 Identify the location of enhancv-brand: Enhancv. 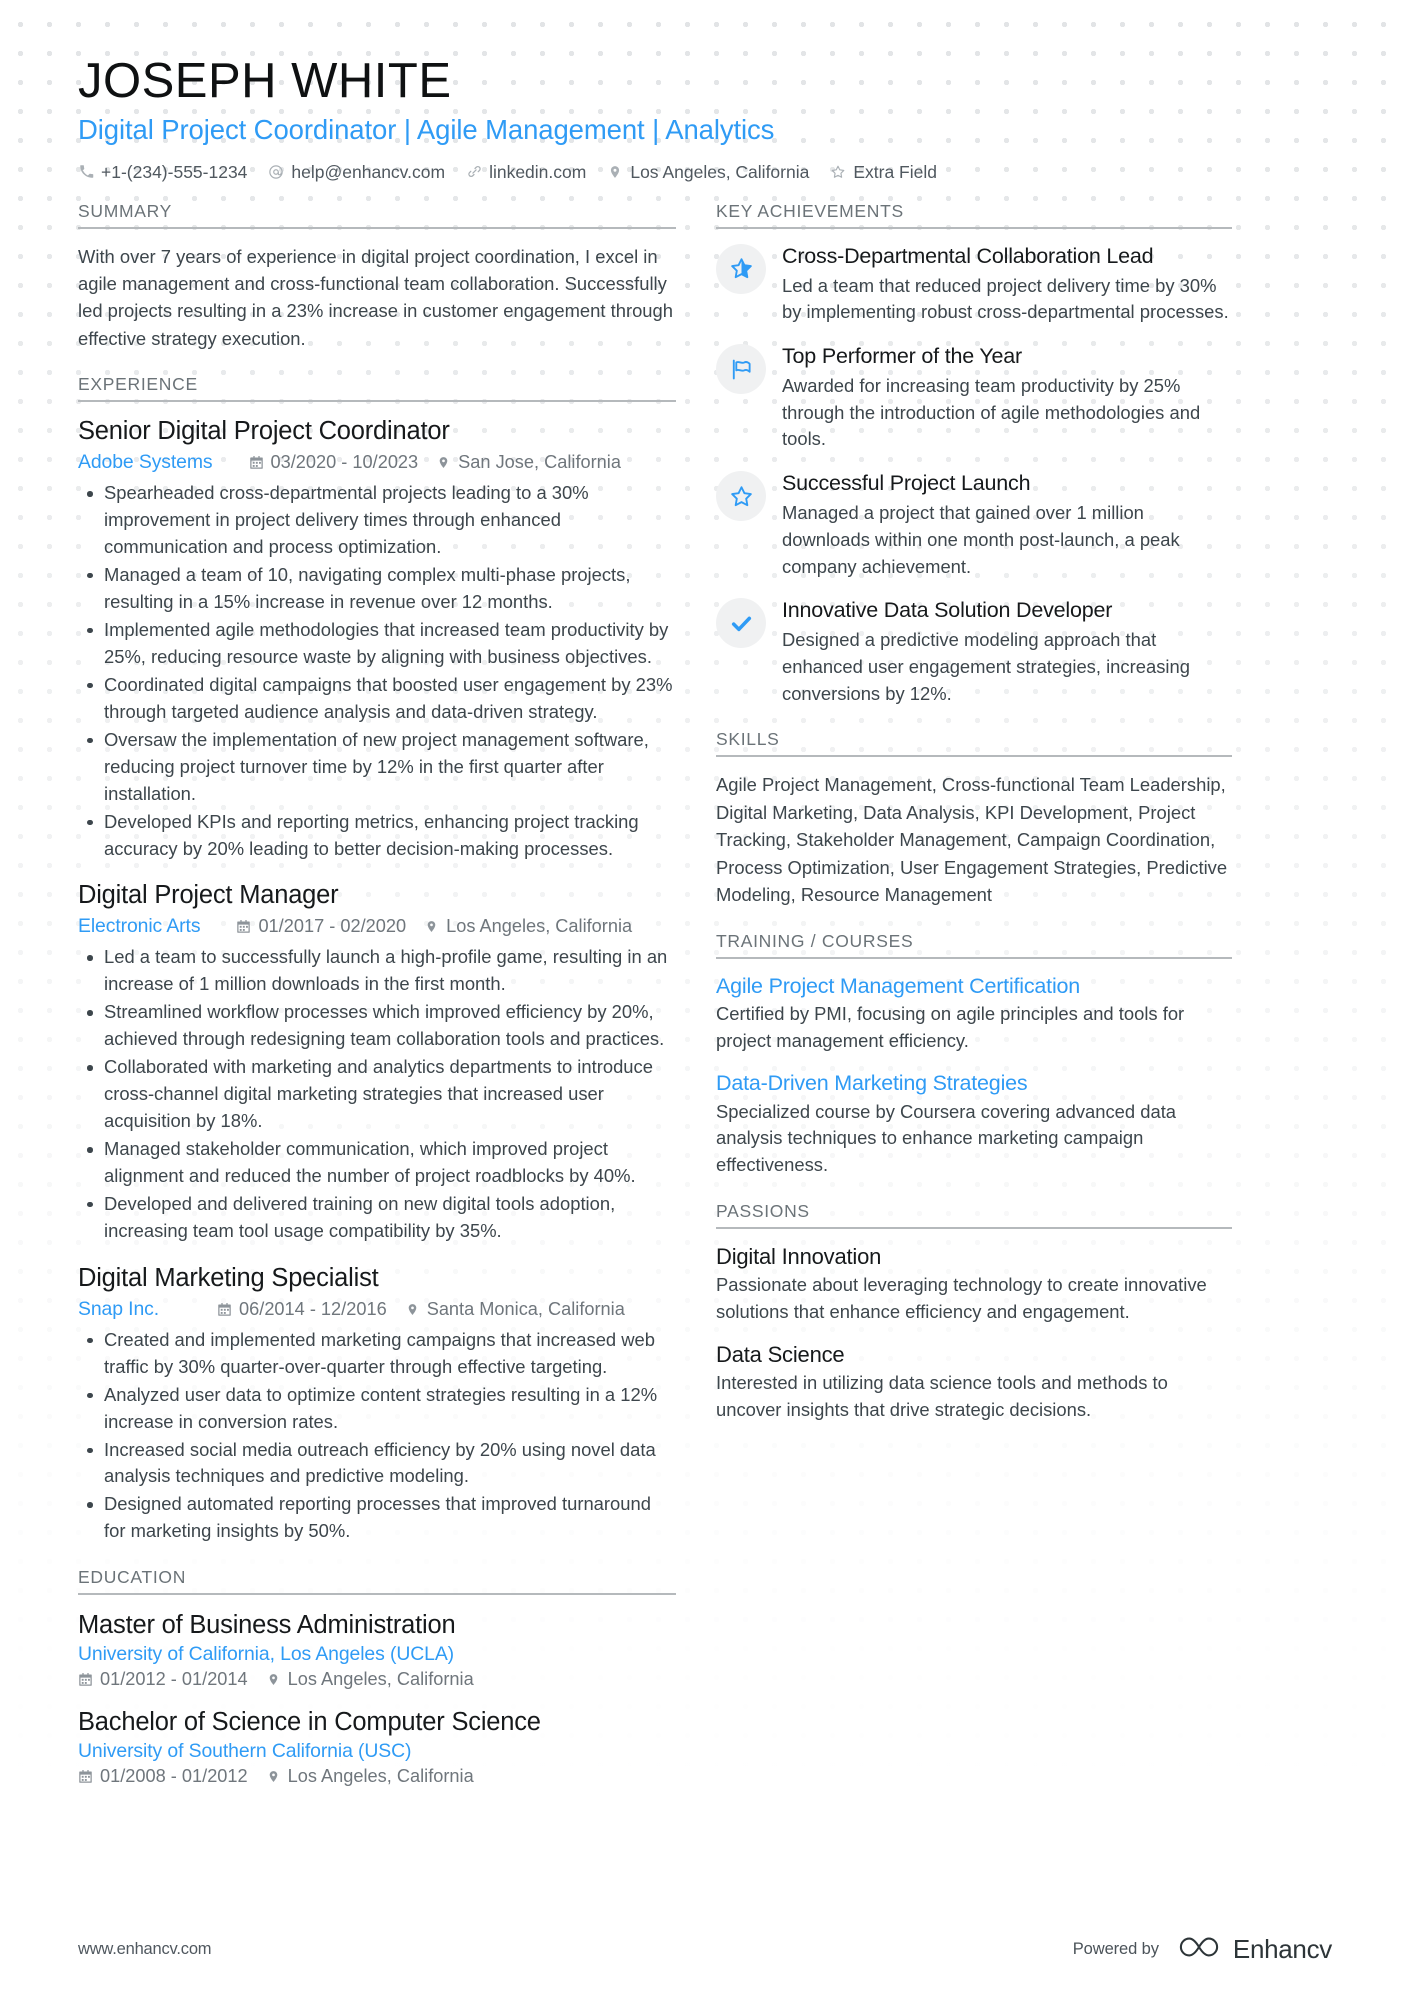
(1254, 1949).